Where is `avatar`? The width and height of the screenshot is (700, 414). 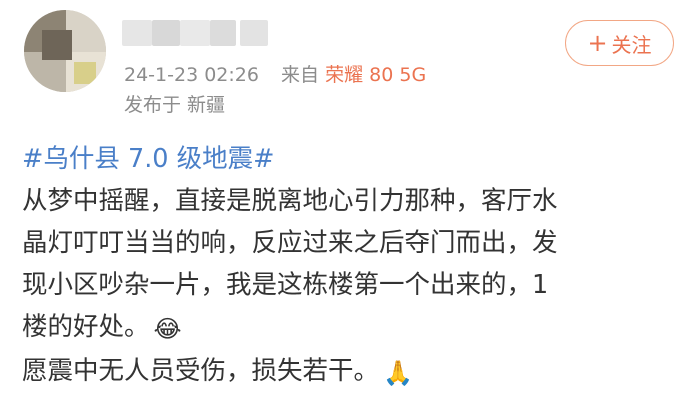
avatar is located at coordinates (65, 51).